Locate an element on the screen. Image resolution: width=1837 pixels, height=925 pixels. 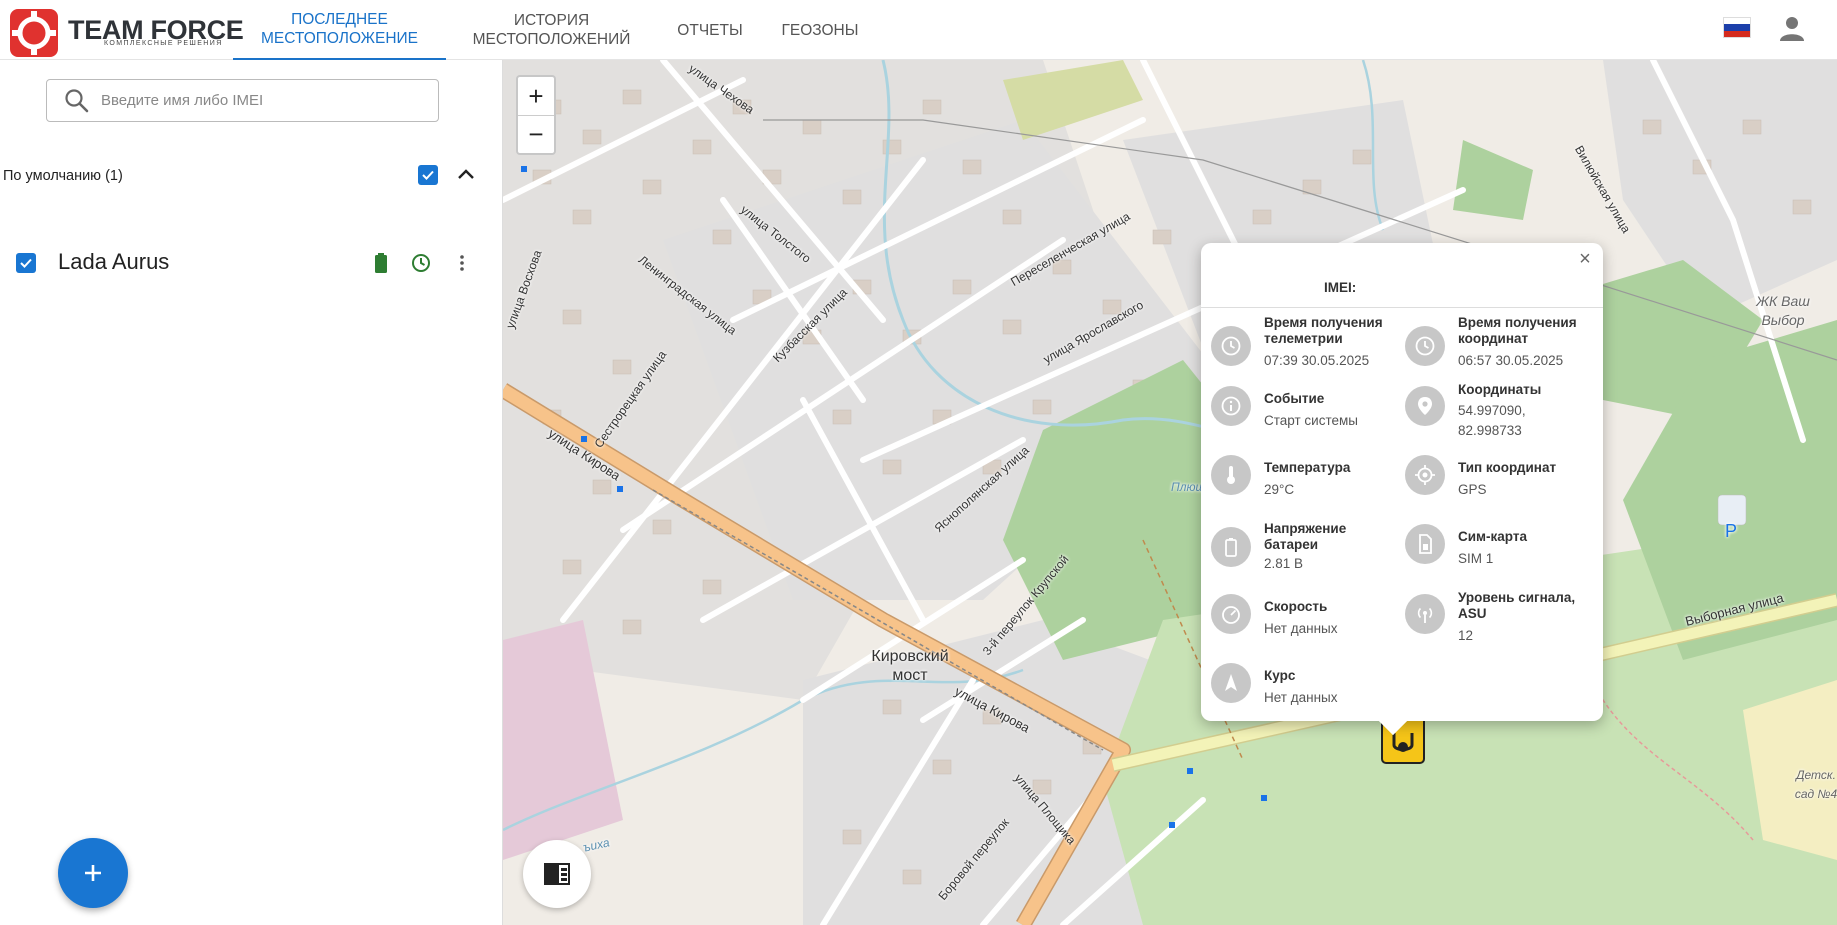
map-label-kindergarten: Детск. сад №4 is located at coordinates (1815, 784).